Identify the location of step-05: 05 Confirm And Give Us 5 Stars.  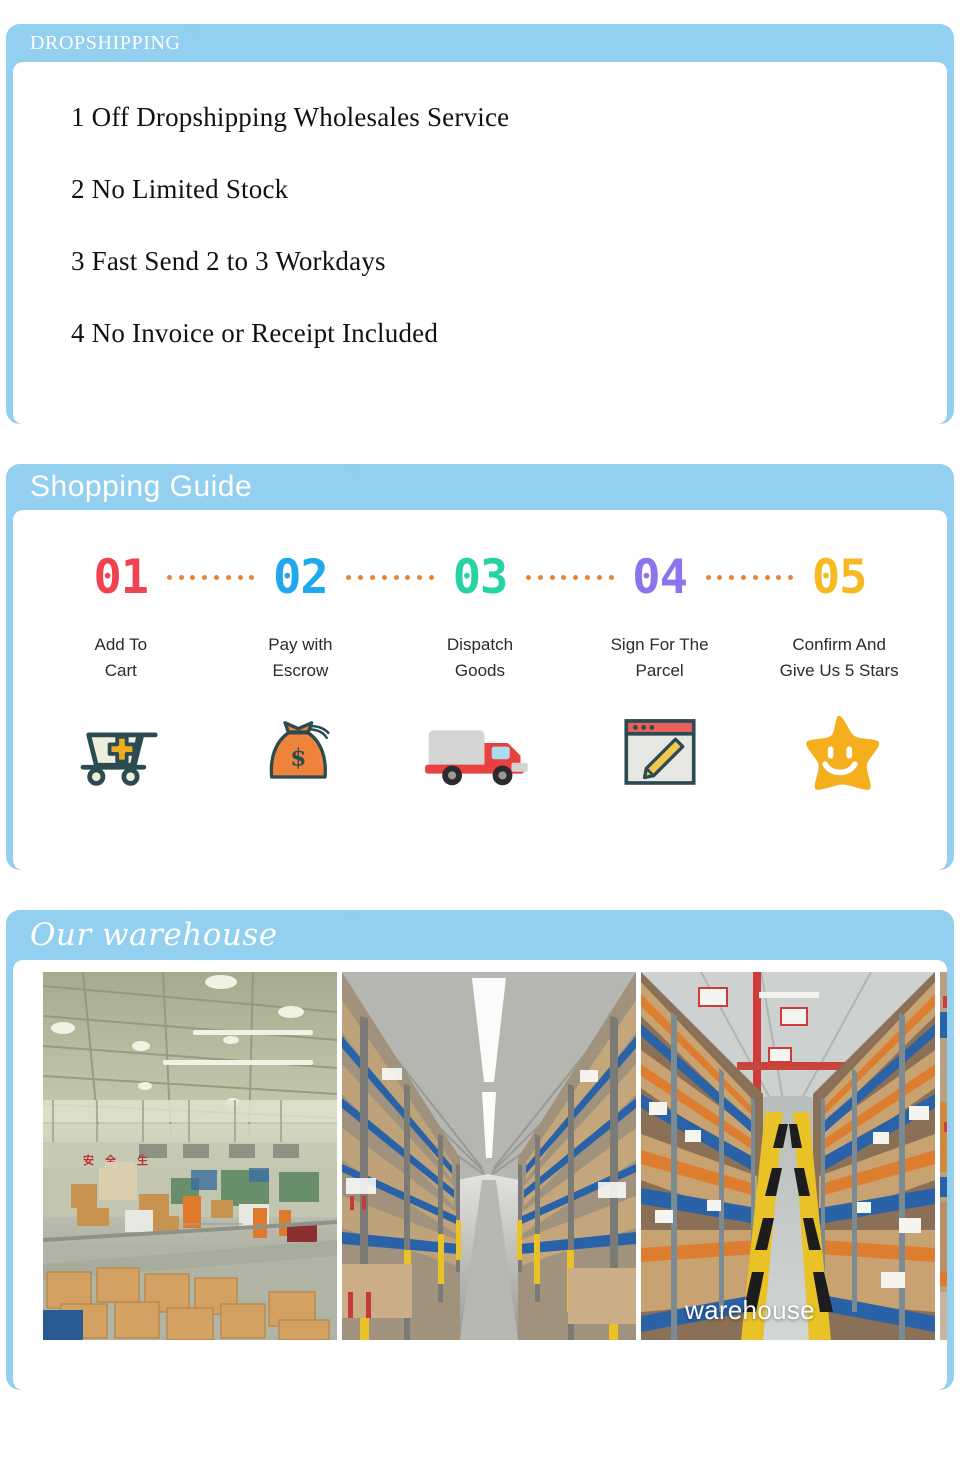
(839, 671).